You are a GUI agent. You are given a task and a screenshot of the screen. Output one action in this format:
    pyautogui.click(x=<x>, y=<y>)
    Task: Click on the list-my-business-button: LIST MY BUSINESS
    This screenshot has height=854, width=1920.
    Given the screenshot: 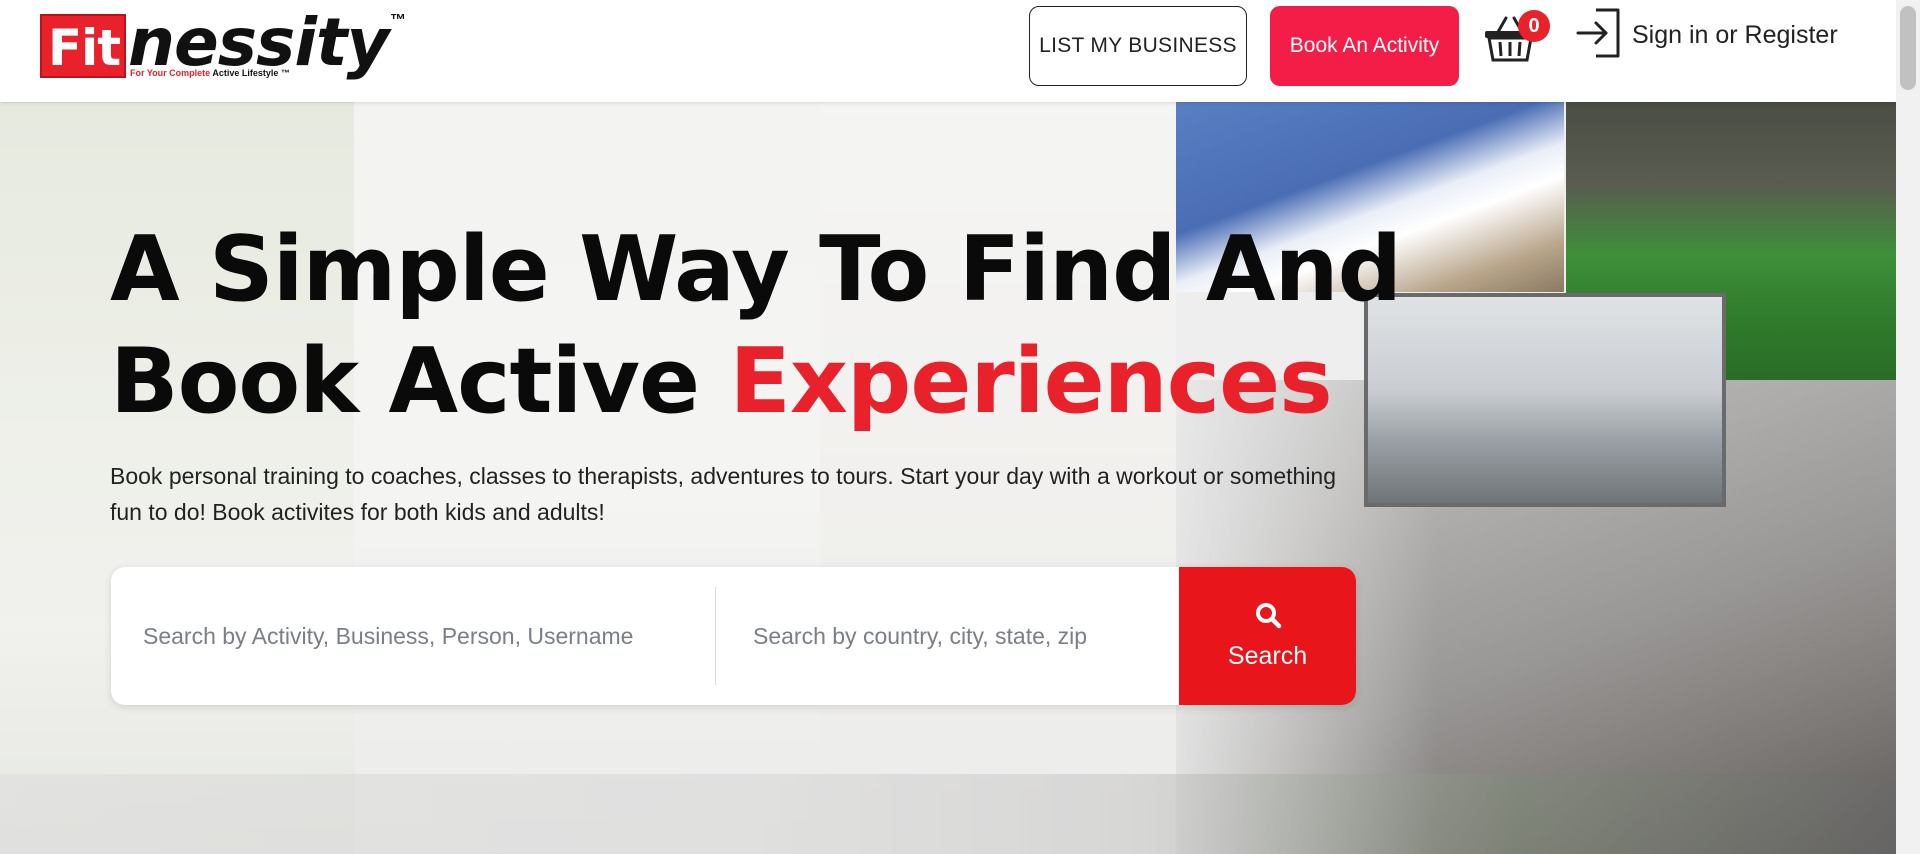 What is the action you would take?
    pyautogui.click(x=1138, y=46)
    